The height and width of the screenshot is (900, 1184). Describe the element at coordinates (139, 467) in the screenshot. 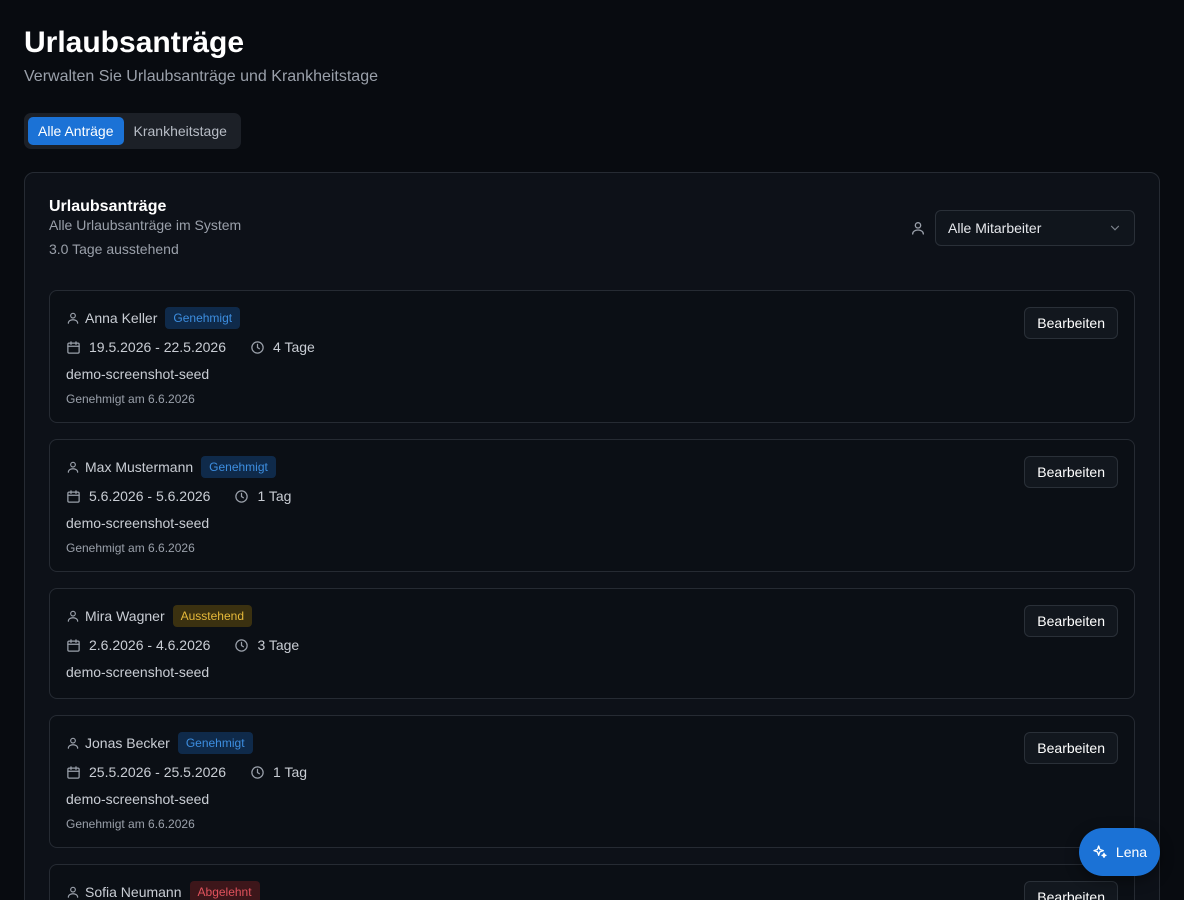

I see `employee-name: Max Mustermann` at that location.